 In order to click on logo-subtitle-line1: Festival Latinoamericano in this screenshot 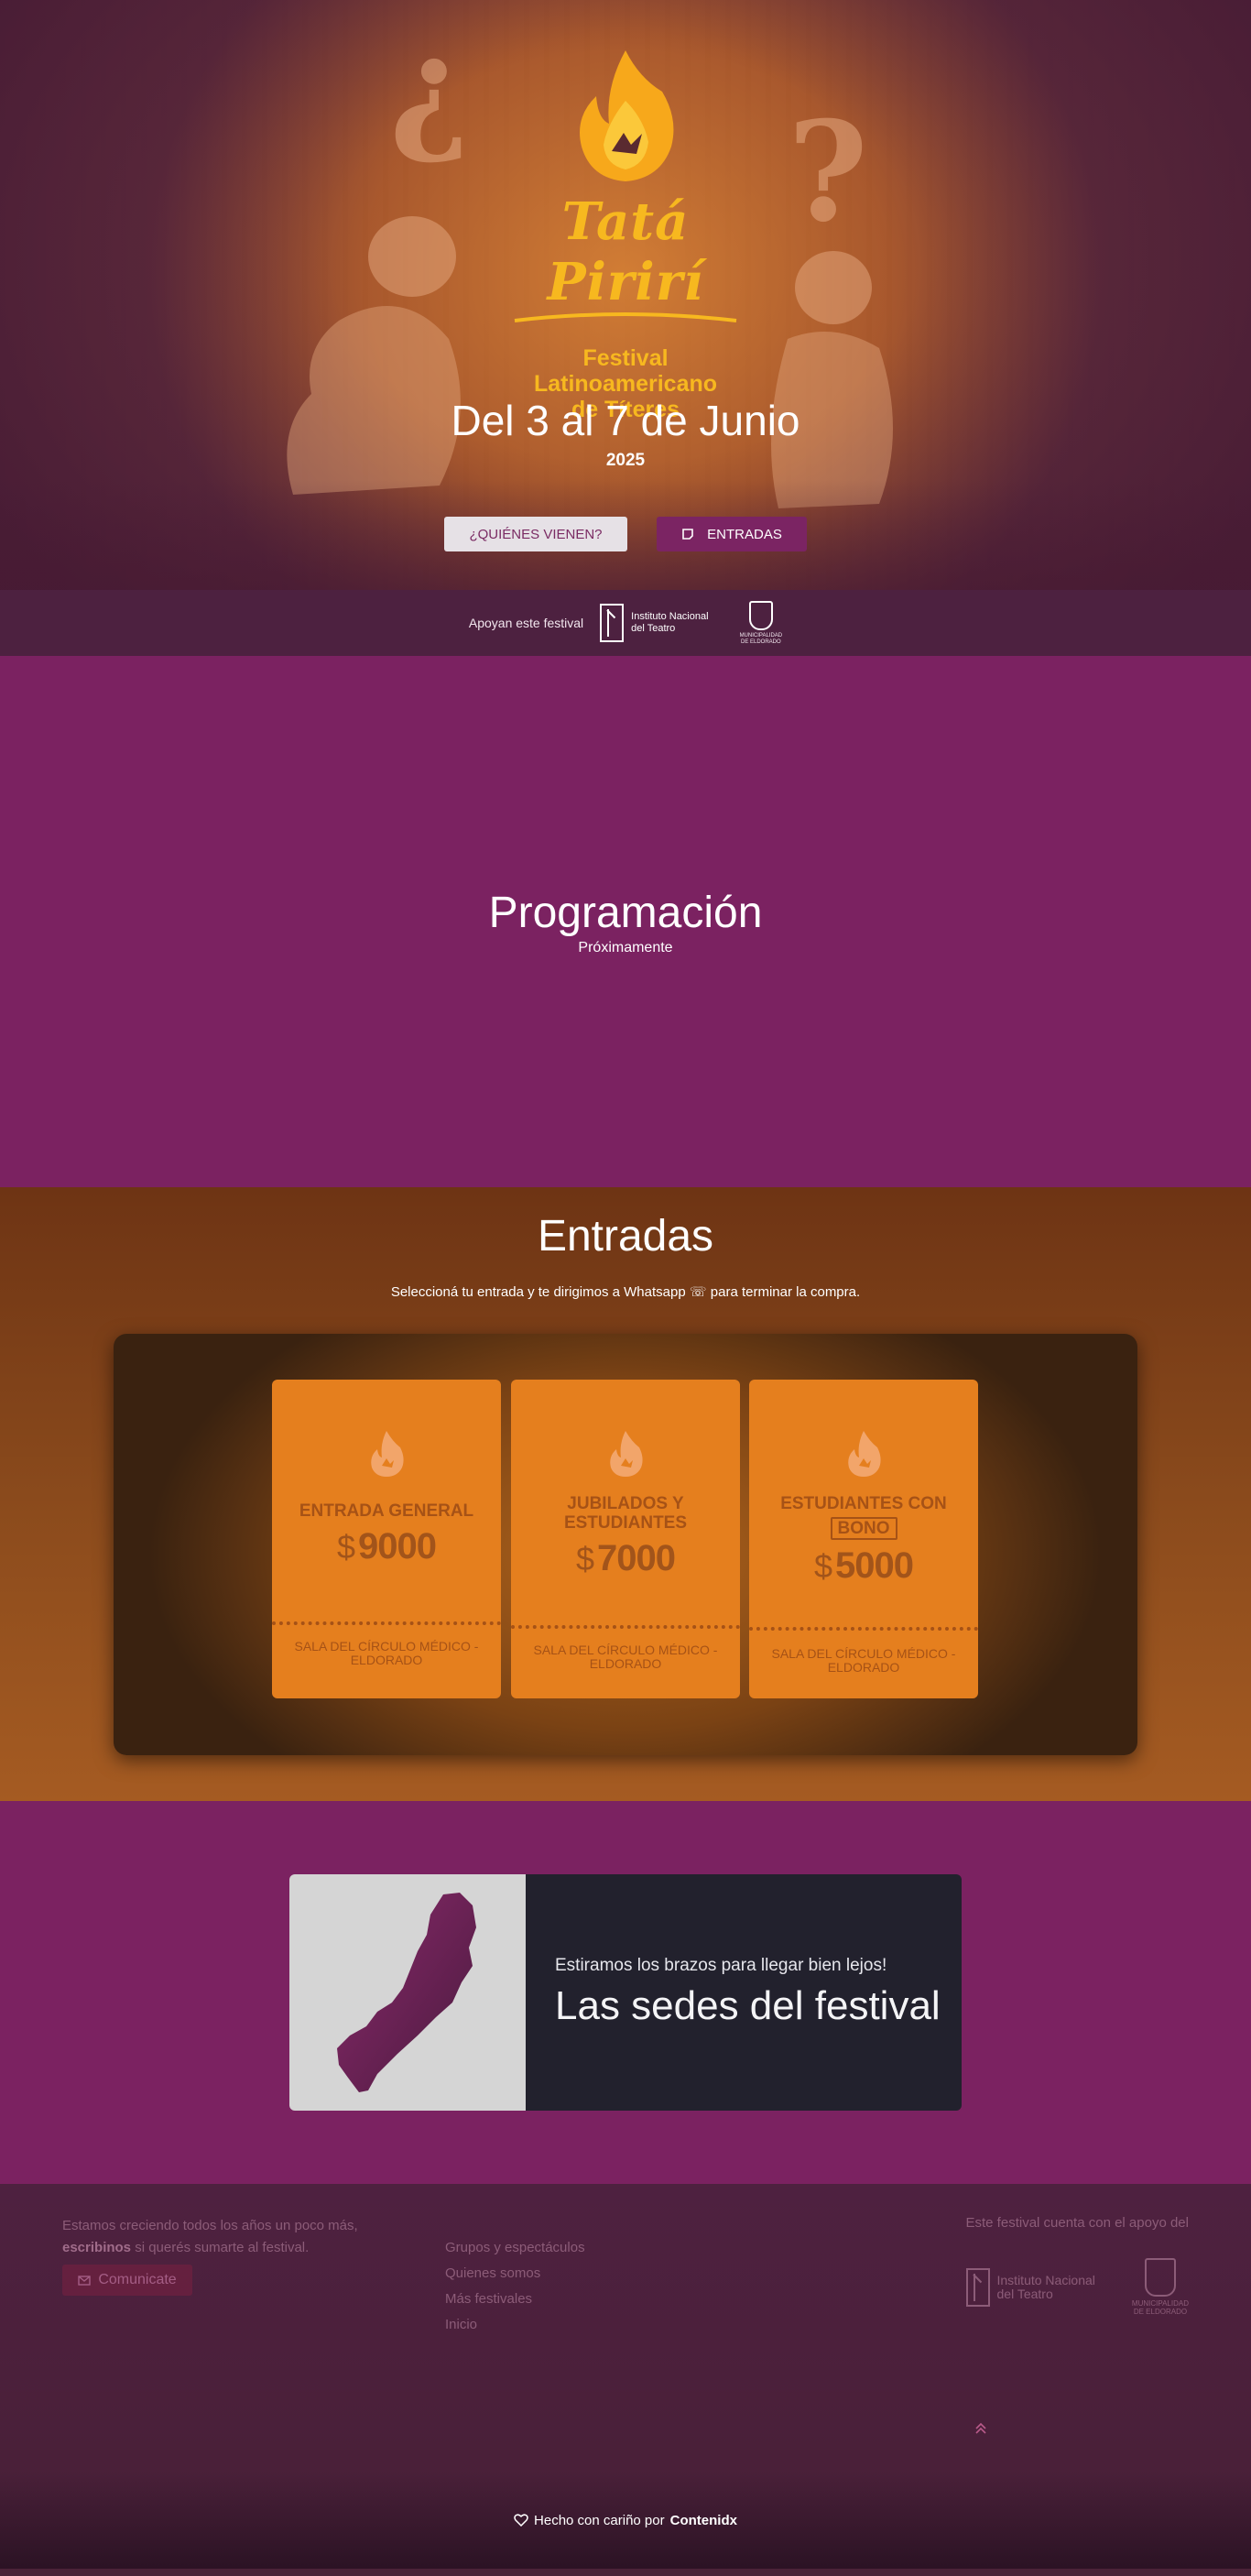, I will do `click(625, 371)`.